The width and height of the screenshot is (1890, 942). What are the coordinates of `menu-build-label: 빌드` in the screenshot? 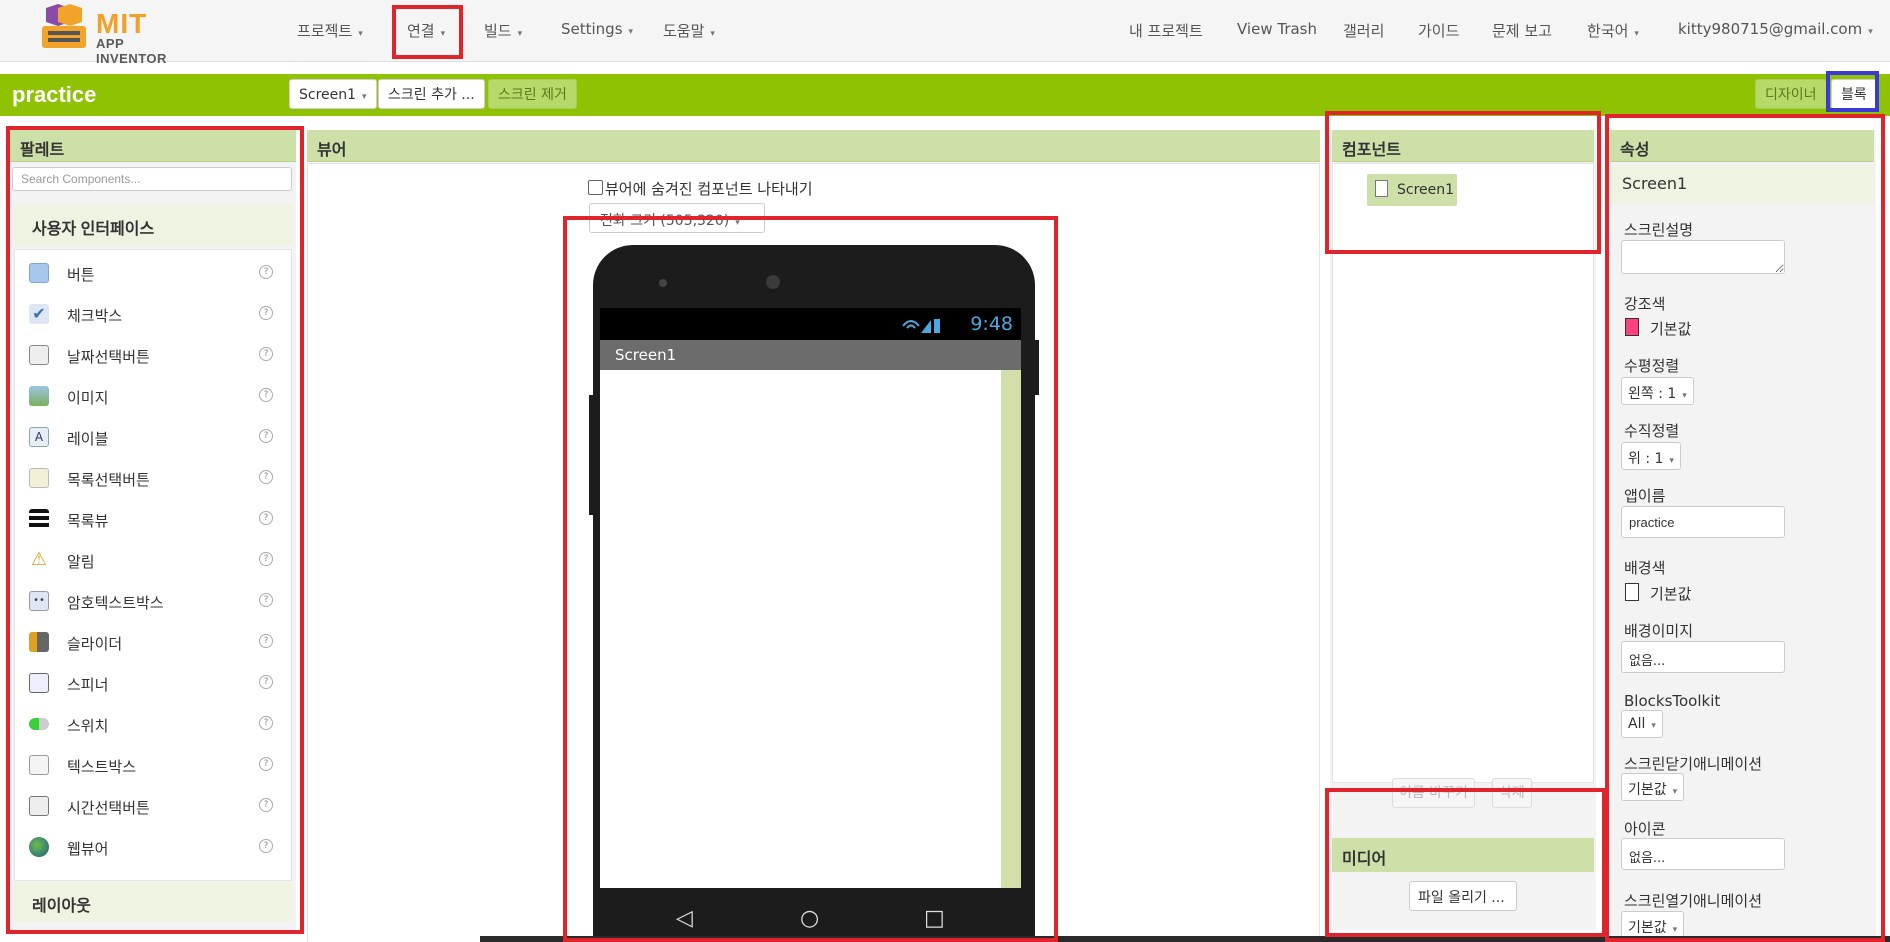 It's located at (498, 31).